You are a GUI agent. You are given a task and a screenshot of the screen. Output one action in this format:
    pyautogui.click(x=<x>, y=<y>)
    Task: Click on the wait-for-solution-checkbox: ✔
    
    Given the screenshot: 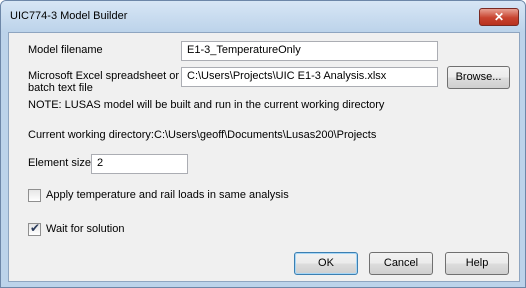 What is the action you would take?
    pyautogui.click(x=34, y=228)
    